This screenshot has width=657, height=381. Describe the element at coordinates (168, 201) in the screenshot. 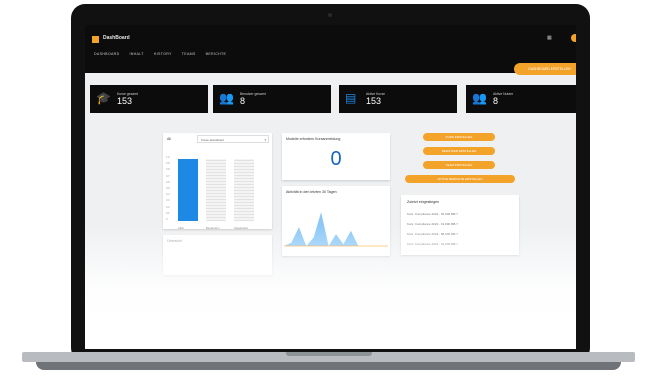

I see `y-tick-label: 0.3` at that location.